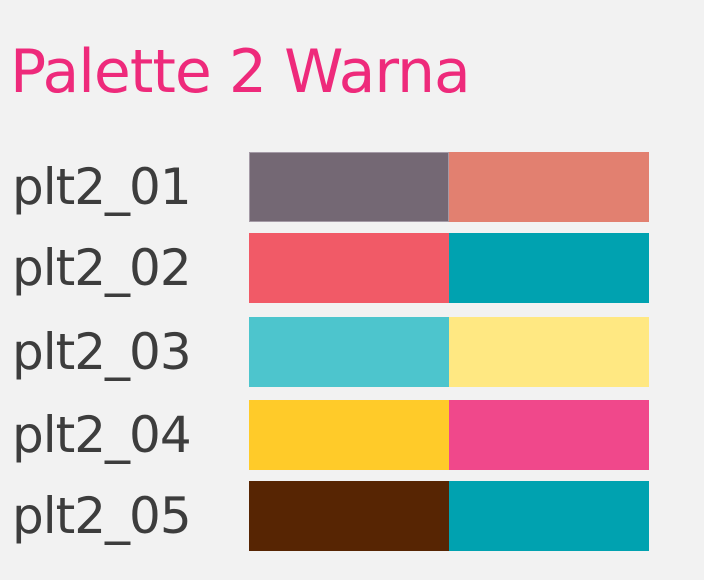  Describe the element at coordinates (102, 435) in the screenshot. I see `palette-label: plt2_04` at that location.